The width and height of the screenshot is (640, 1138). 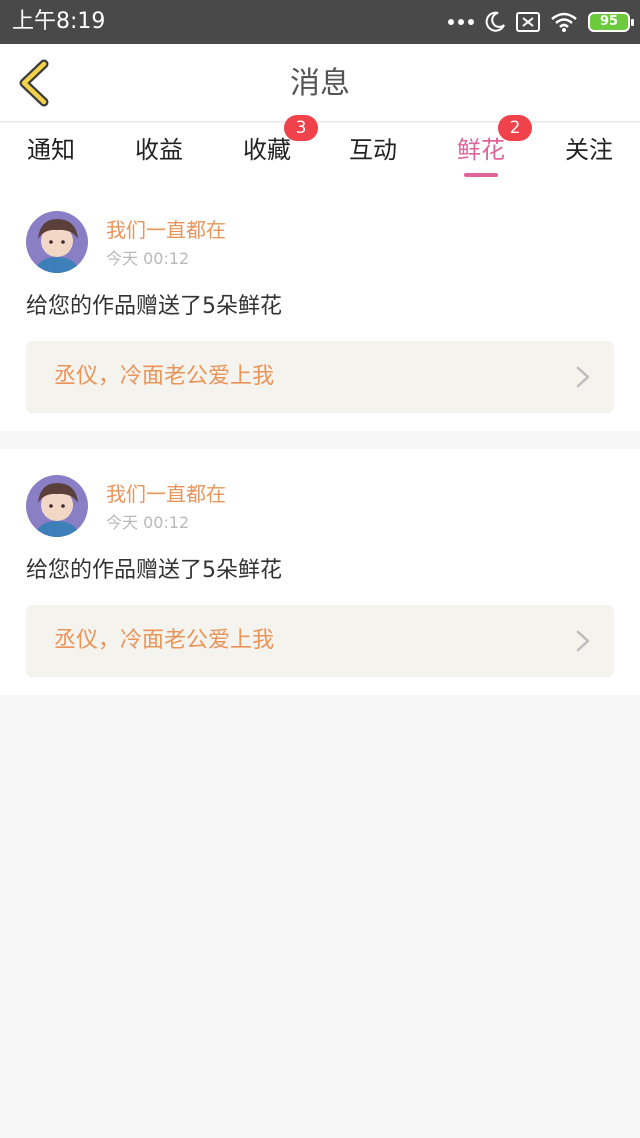 I want to click on active-tab-indicator, so click(x=481, y=175).